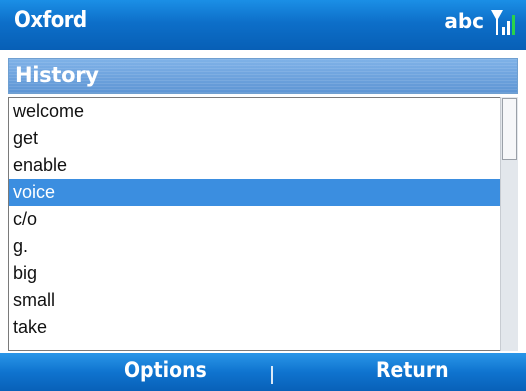  What do you see at coordinates (165, 370) in the screenshot?
I see `options-softkey: Options` at bounding box center [165, 370].